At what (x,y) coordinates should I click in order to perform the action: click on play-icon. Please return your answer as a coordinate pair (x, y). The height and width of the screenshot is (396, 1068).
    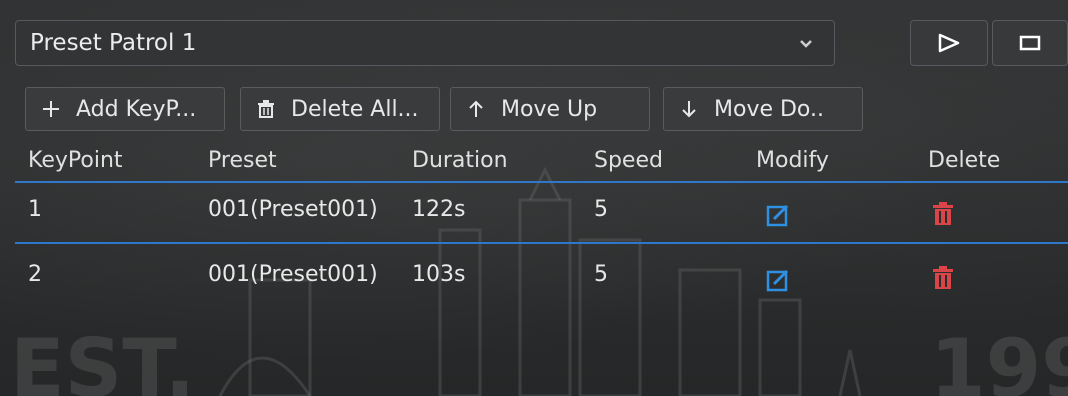
    Looking at the image, I should click on (949, 43).